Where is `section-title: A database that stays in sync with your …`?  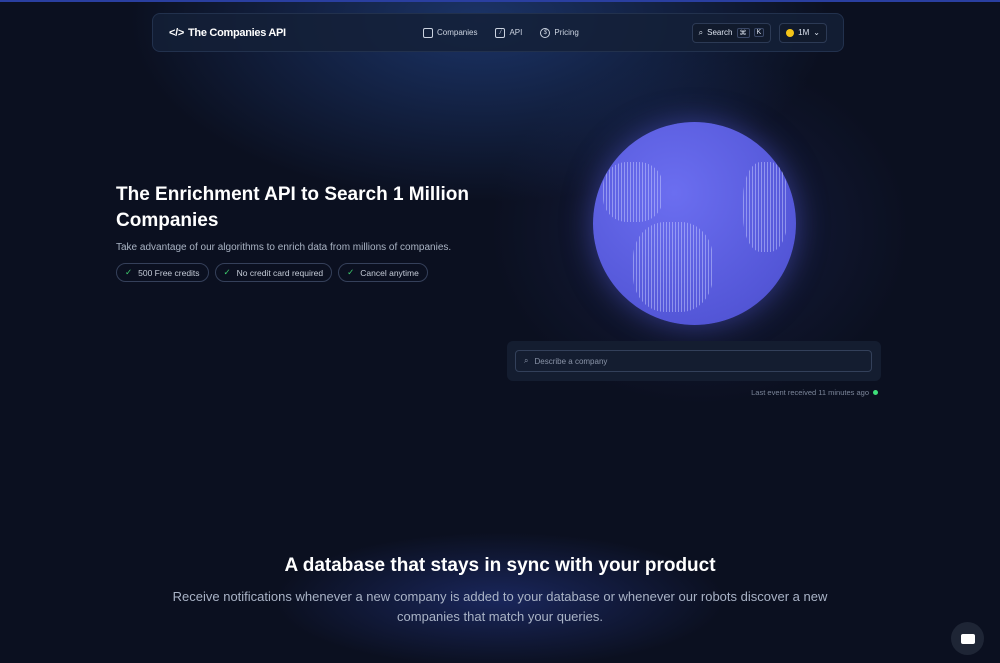
section-title: A database that stays in sync with your … is located at coordinates (500, 565).